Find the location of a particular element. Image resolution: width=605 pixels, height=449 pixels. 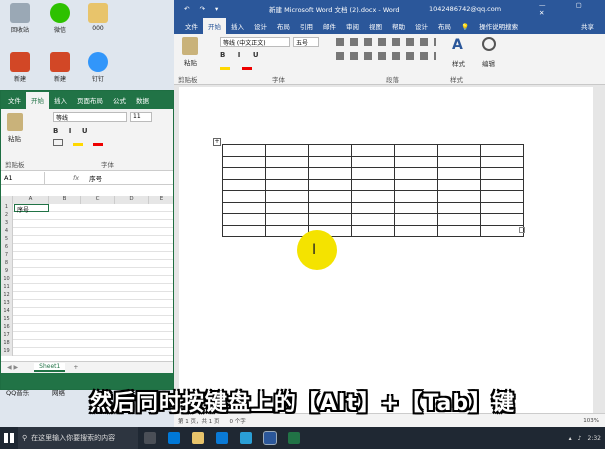

word-tab-help: 帮助 is located at coordinates (398, 27).